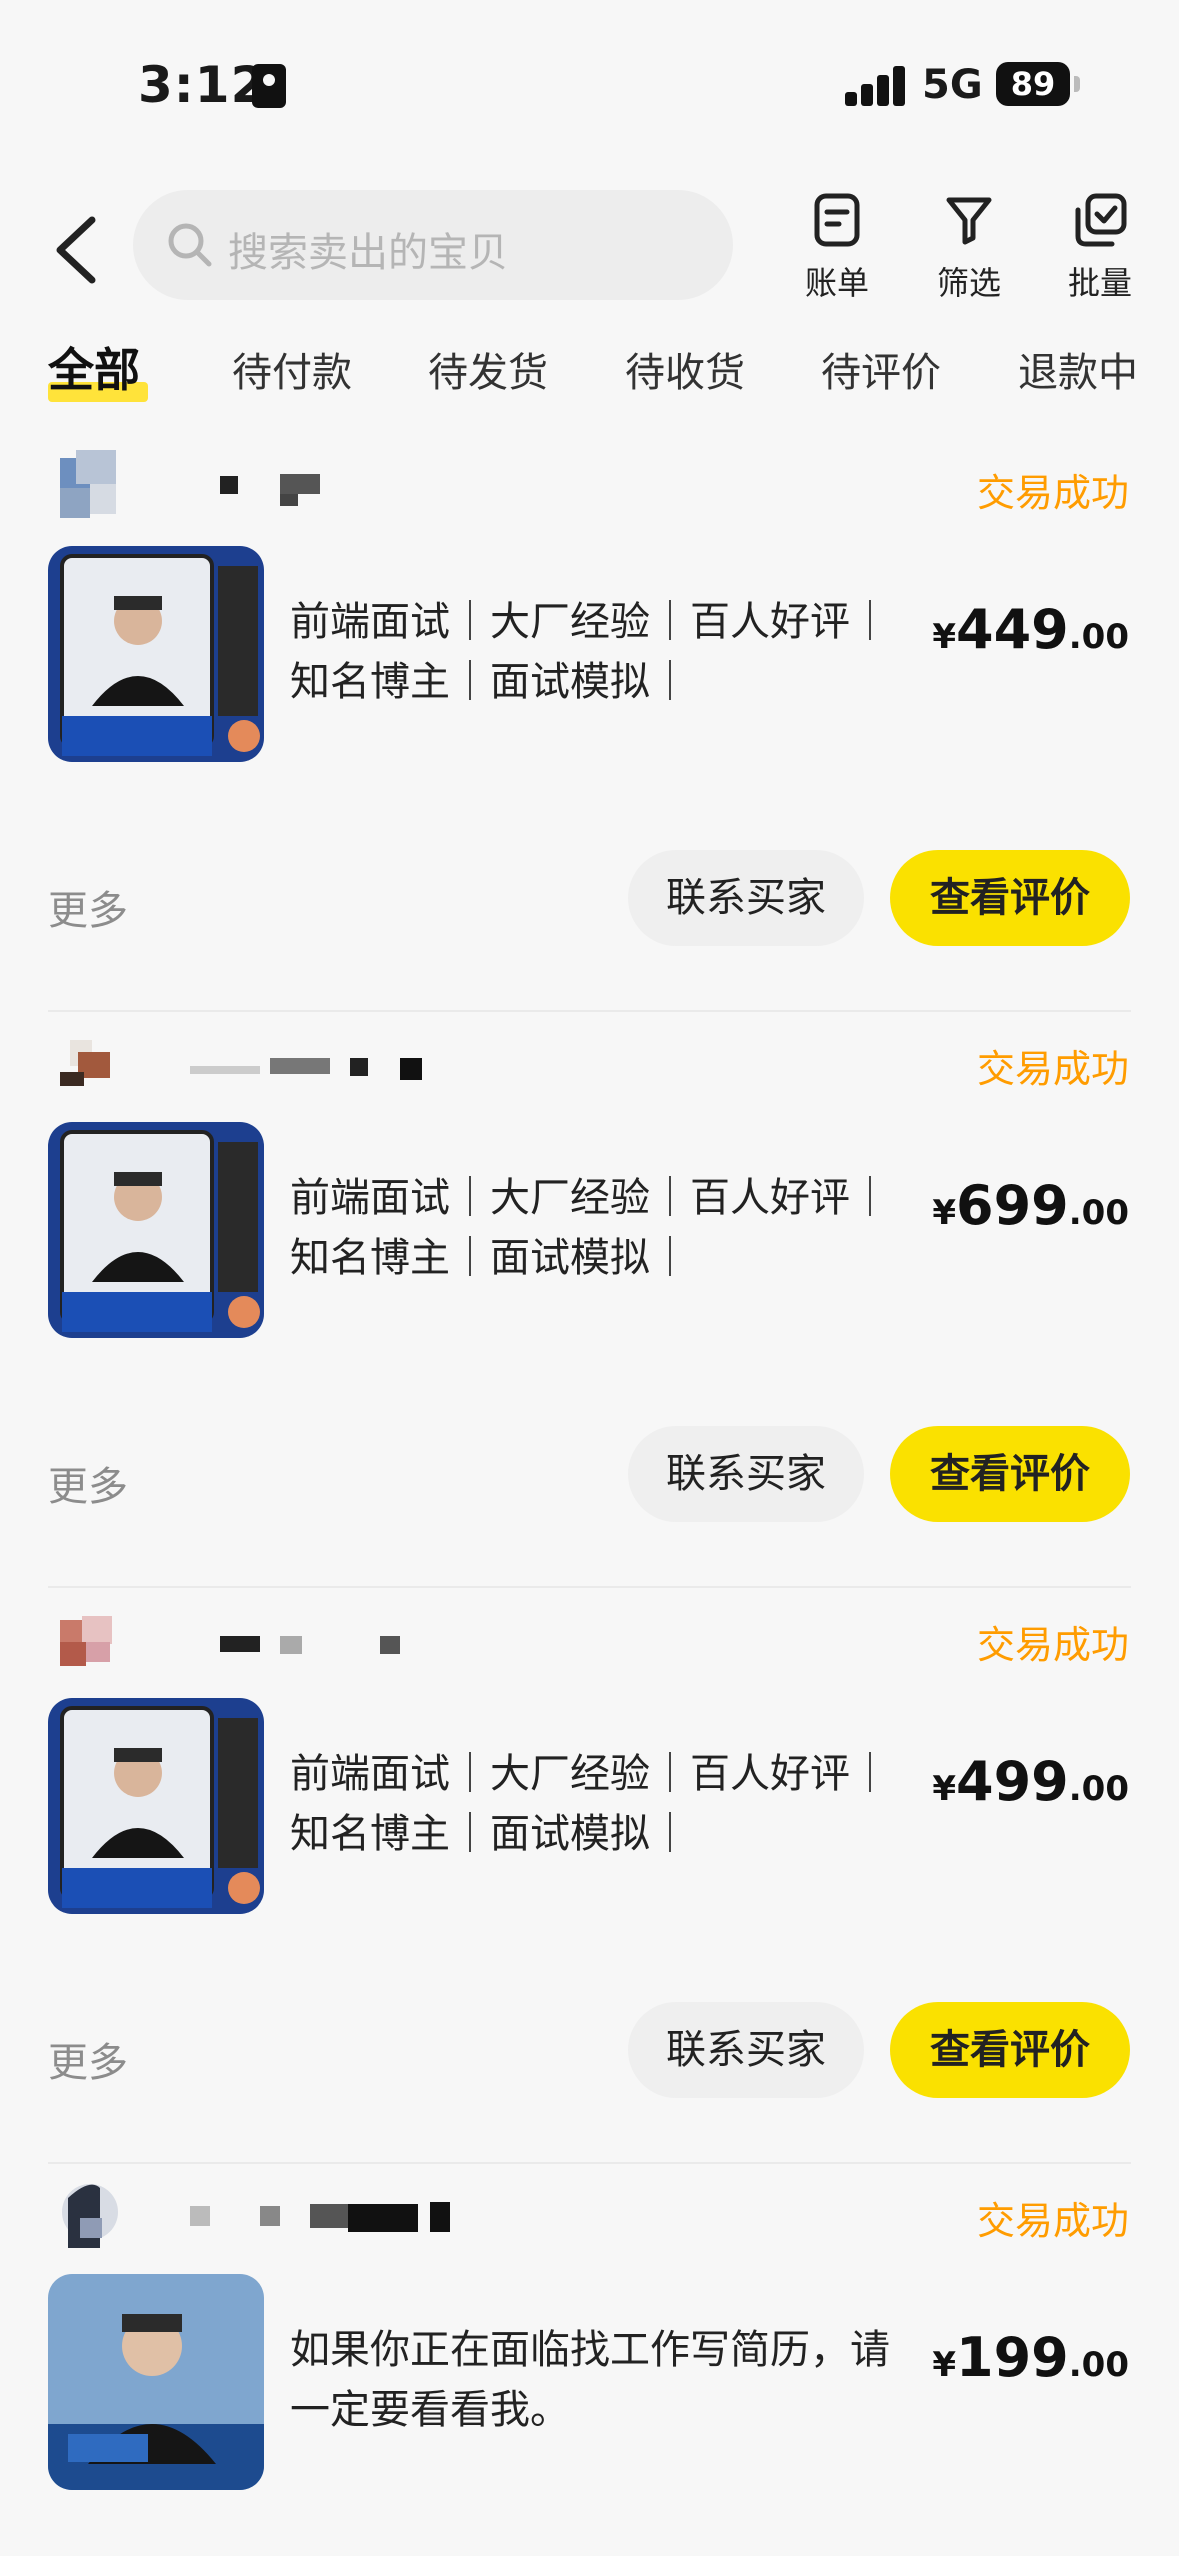  I want to click on tab-all: 全部, so click(94, 367).